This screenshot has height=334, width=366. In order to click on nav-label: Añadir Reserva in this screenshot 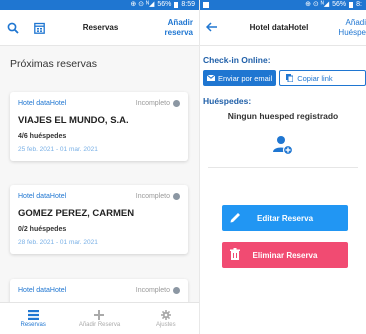, I will do `click(99, 324)`.